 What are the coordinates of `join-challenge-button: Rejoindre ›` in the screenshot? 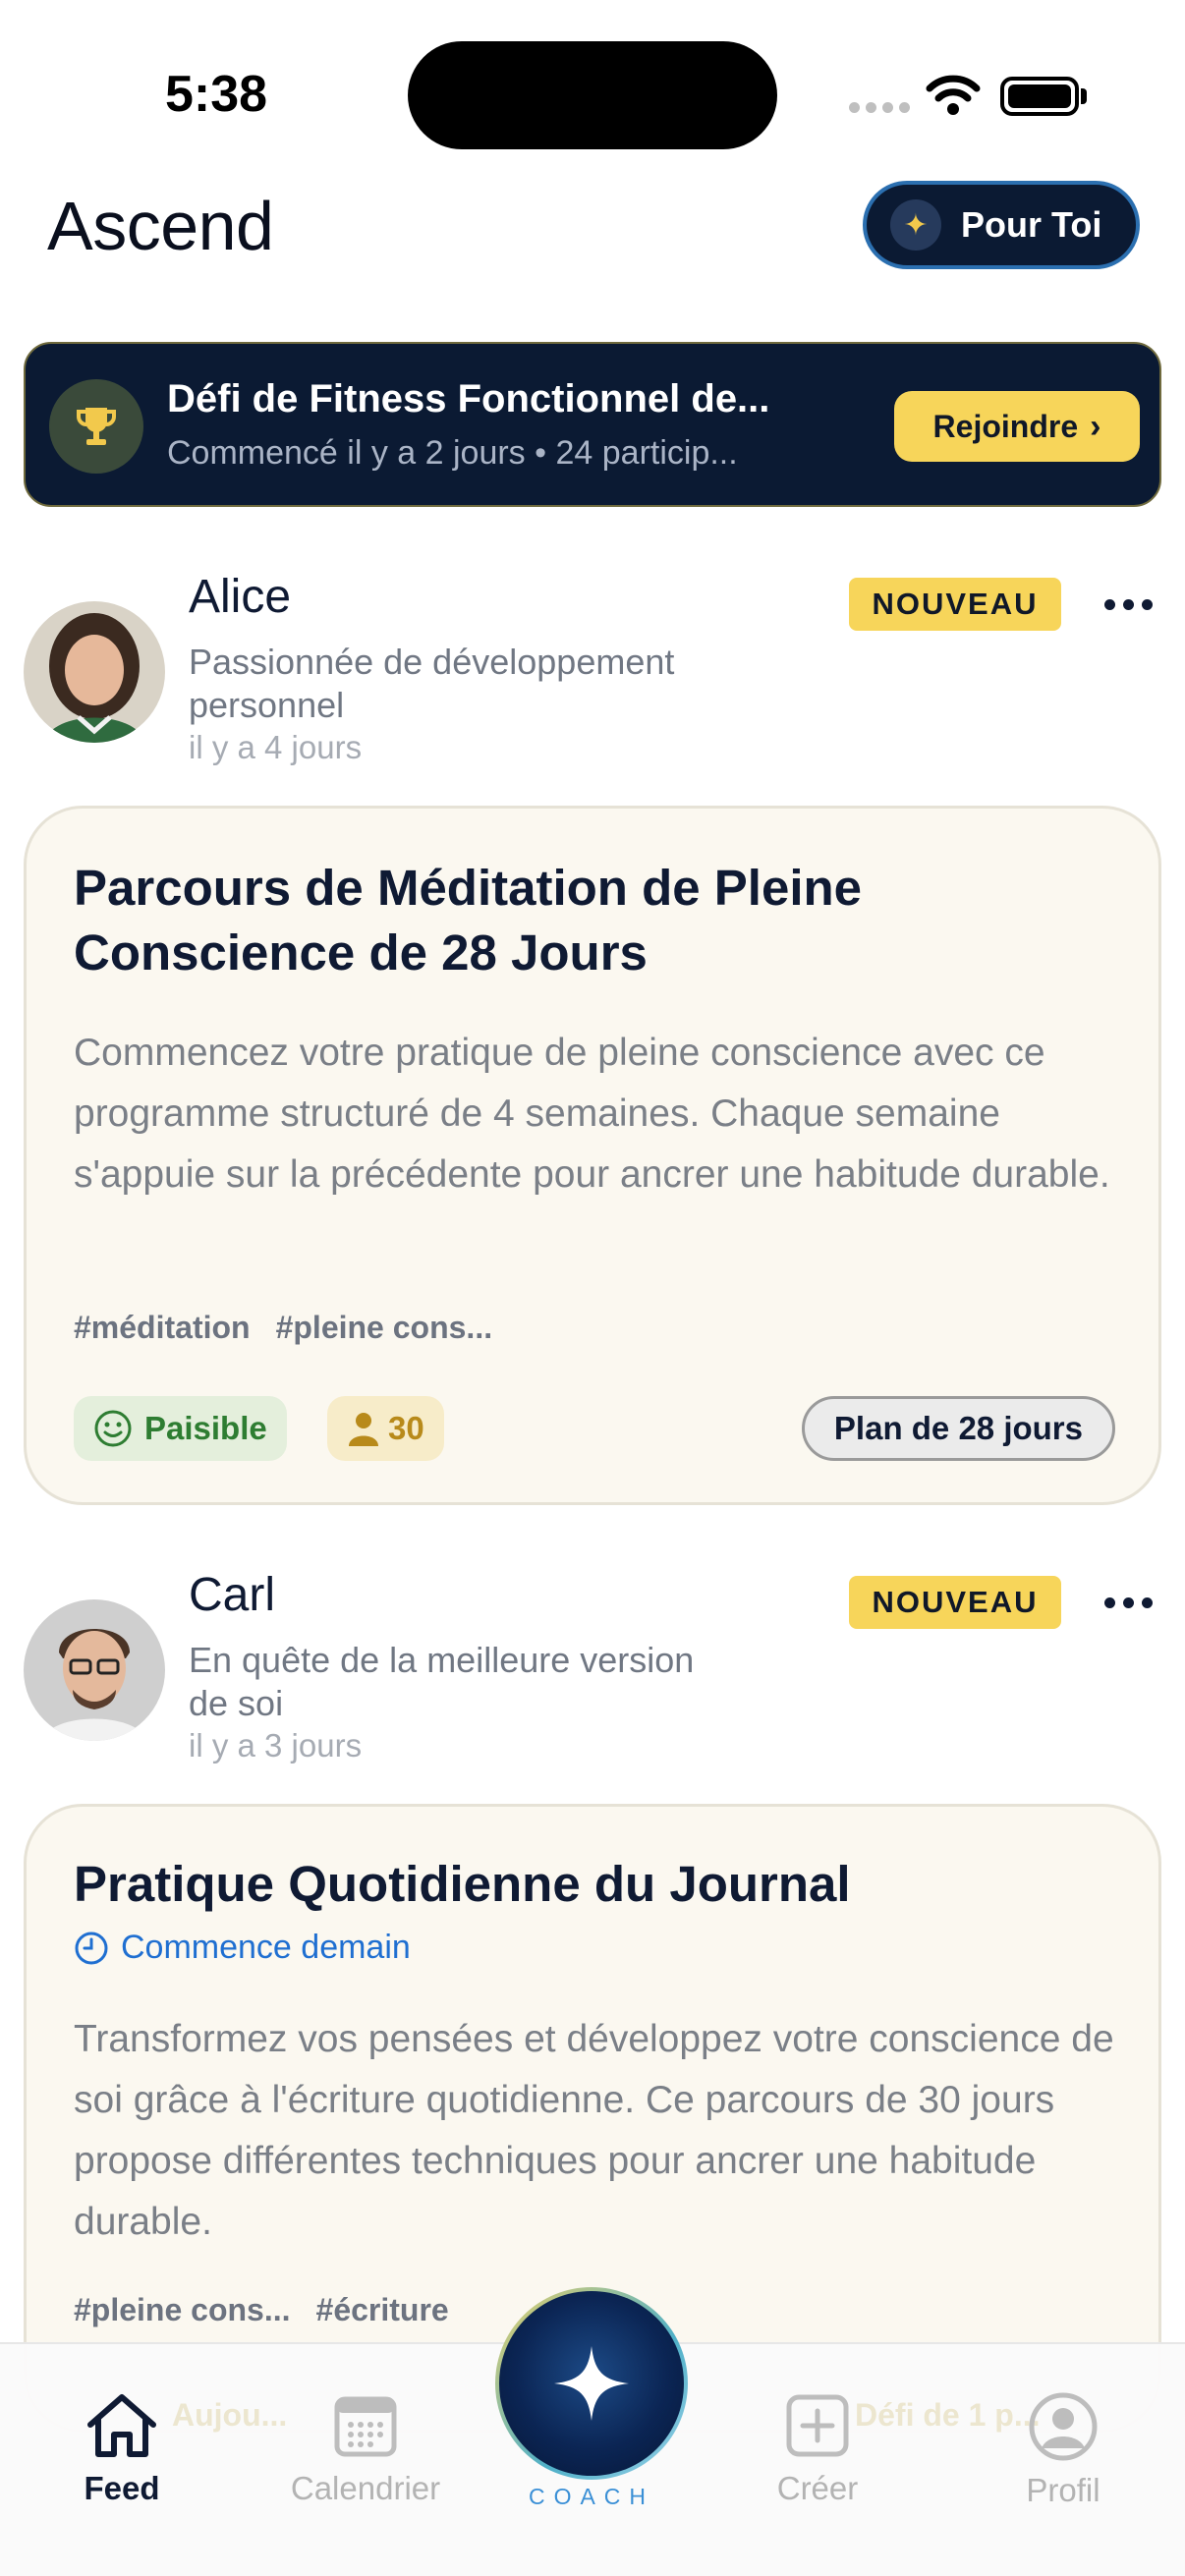 It's located at (1017, 426).